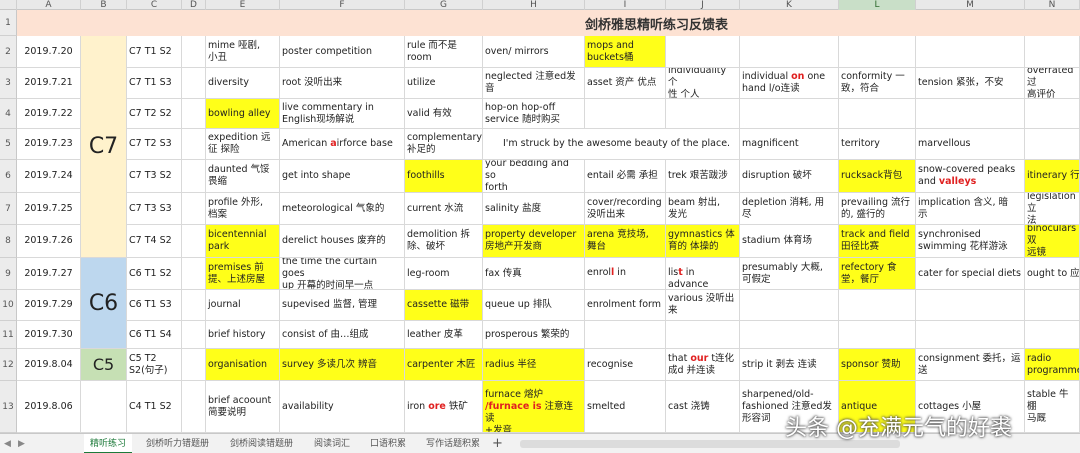 The height and width of the screenshot is (453, 1080). What do you see at coordinates (625, 176) in the screenshot?
I see `cell: entail 必需 承担` at bounding box center [625, 176].